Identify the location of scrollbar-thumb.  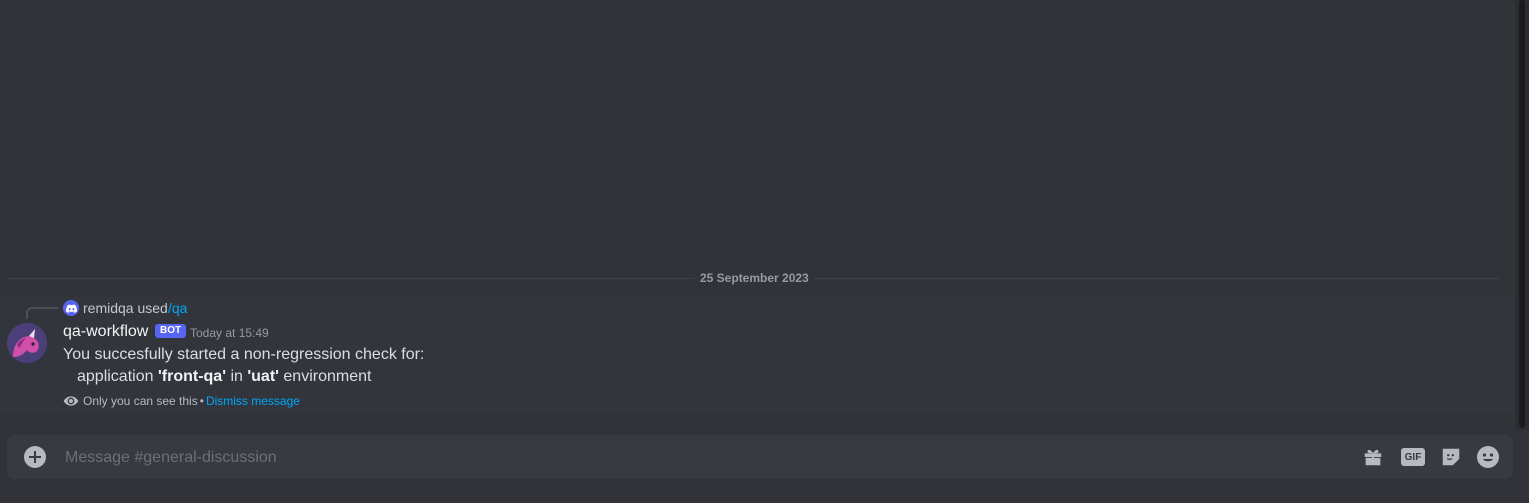
(1522, 214).